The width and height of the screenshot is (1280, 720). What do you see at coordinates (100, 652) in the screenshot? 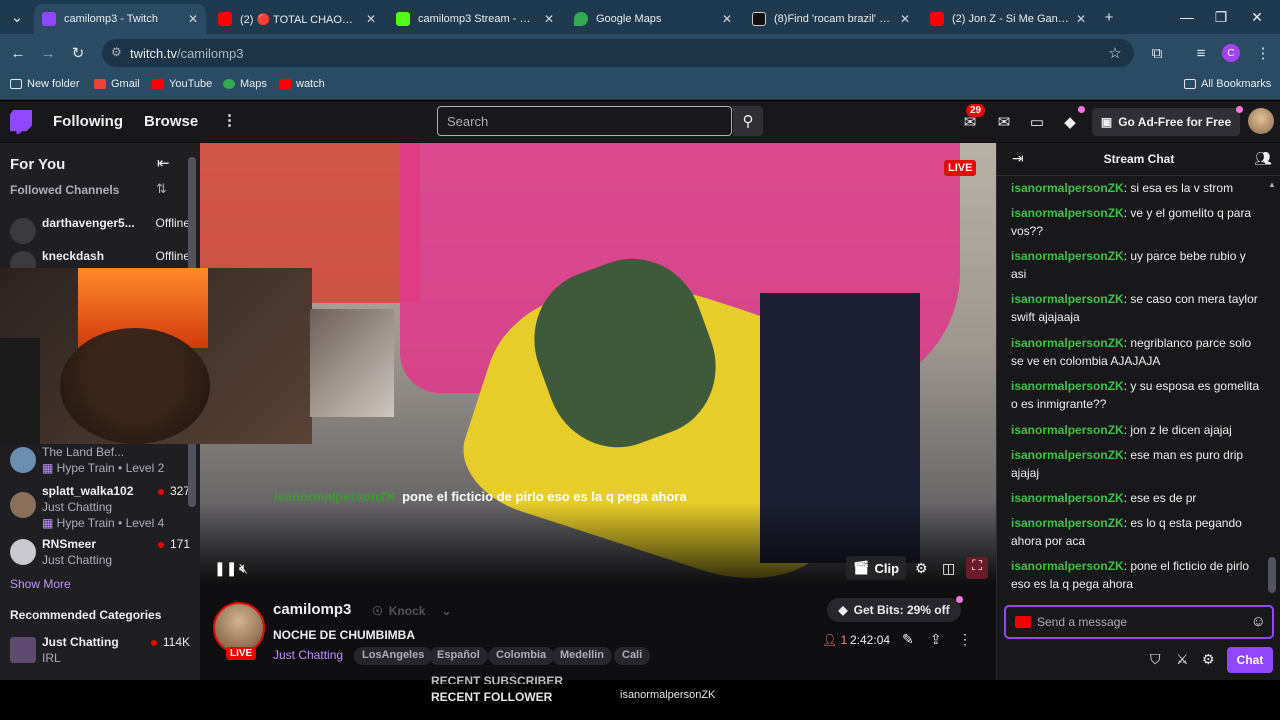
I see `sidebar-category: Just Chatting IRL 114K` at bounding box center [100, 652].